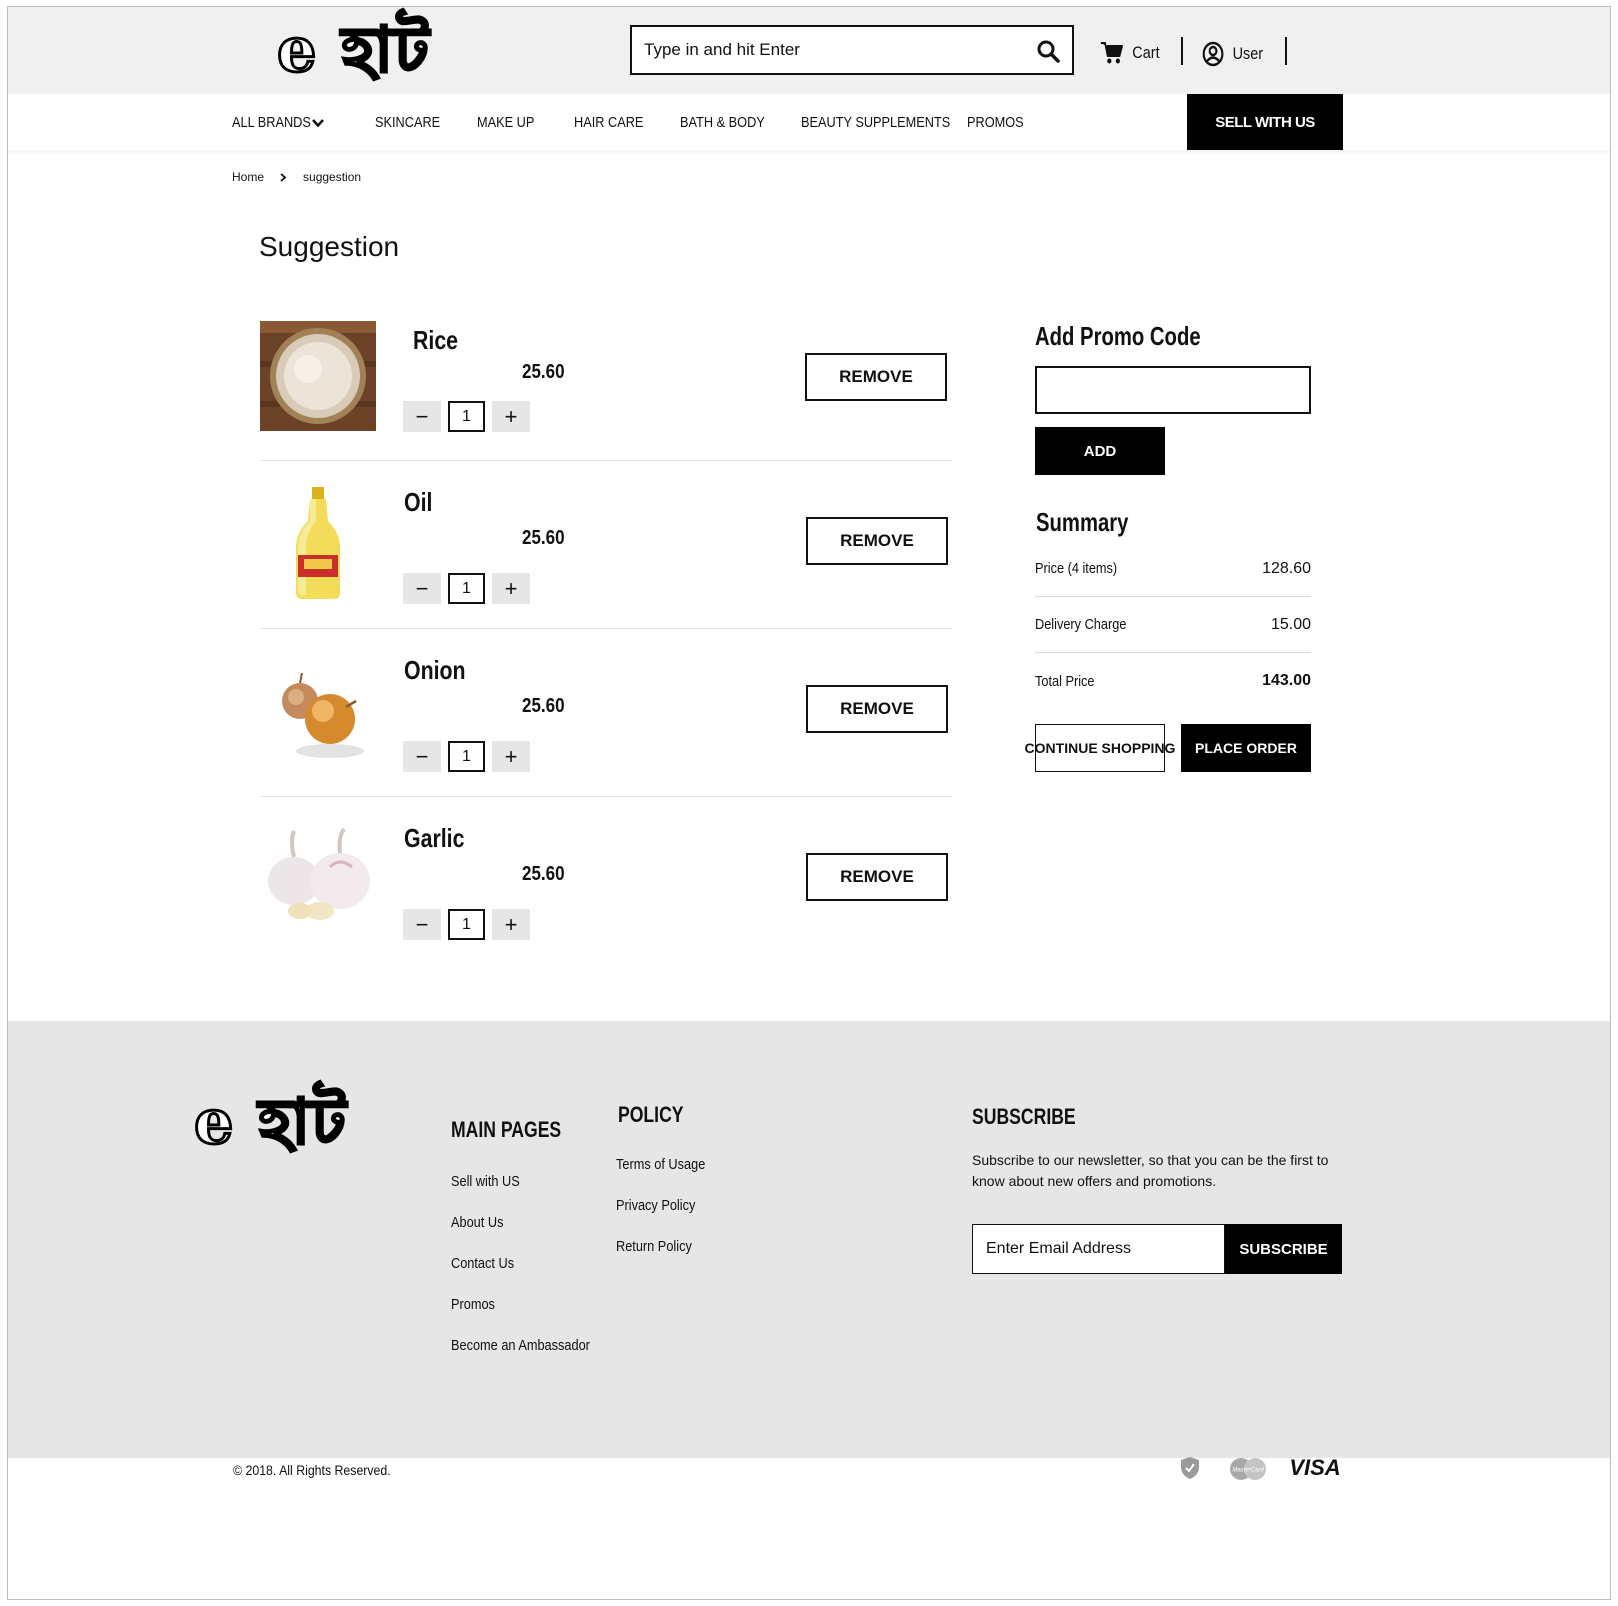 The width and height of the screenshot is (1618, 1606). I want to click on footer-link-ambassador: Become an Ambassador, so click(520, 1345).